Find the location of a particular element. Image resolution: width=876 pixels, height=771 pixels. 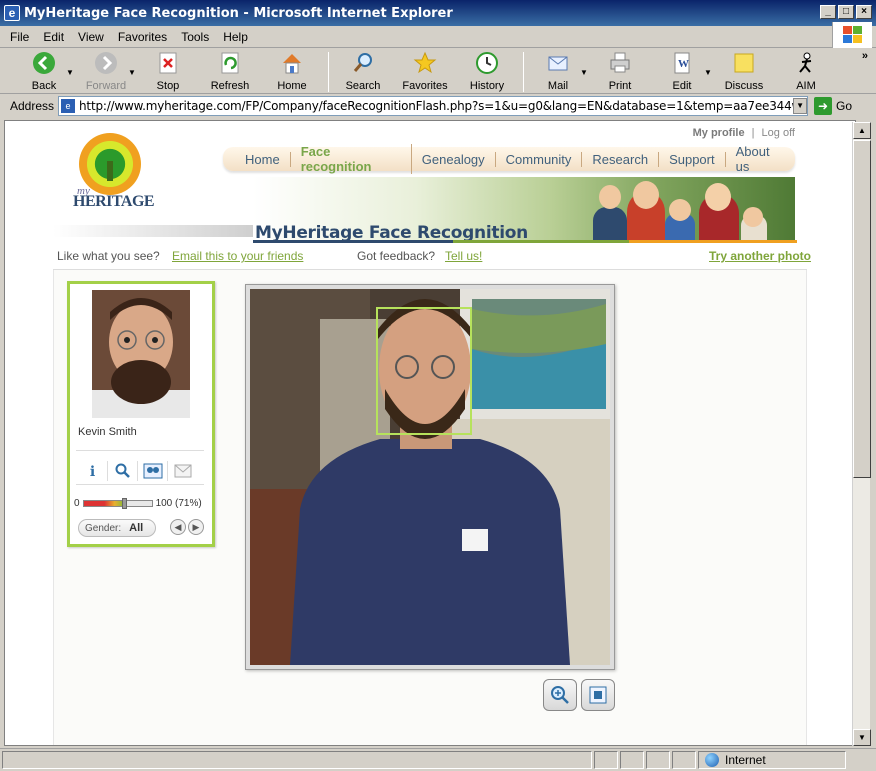

aim-button: AIM is located at coordinates (806, 71).